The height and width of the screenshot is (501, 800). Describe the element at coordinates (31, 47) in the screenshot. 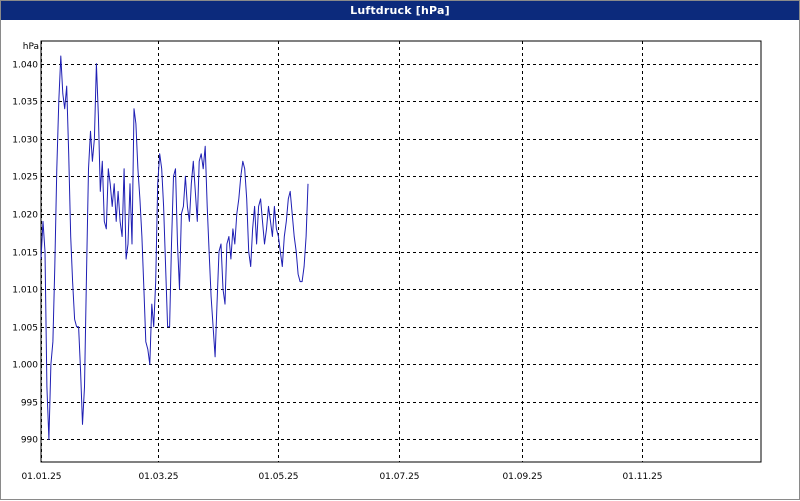

I see `y-axis-unit: hPa` at that location.